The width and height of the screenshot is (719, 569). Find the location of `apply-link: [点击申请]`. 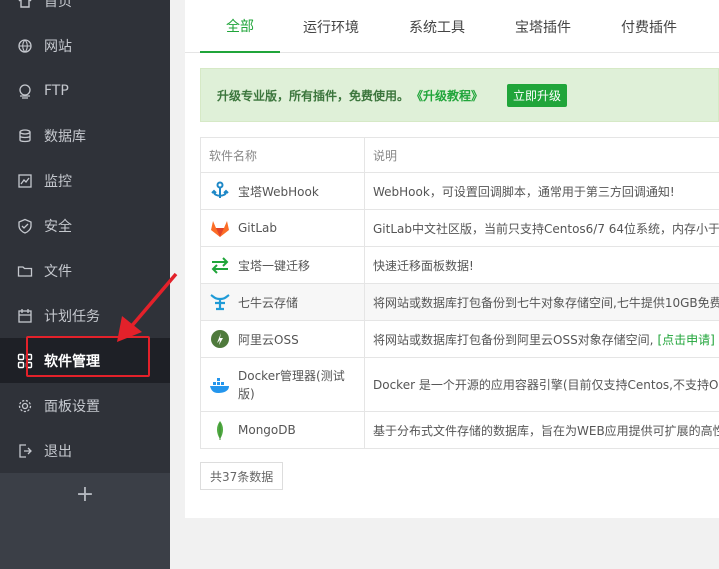

apply-link: [点击申请] is located at coordinates (686, 339).